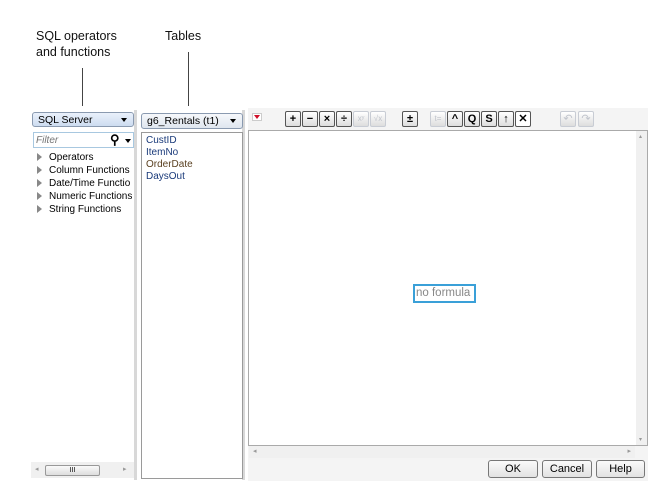 This screenshot has height=481, width=648. I want to click on editor-horizontal-scrollbar: ◂ ▸, so click(442, 452).